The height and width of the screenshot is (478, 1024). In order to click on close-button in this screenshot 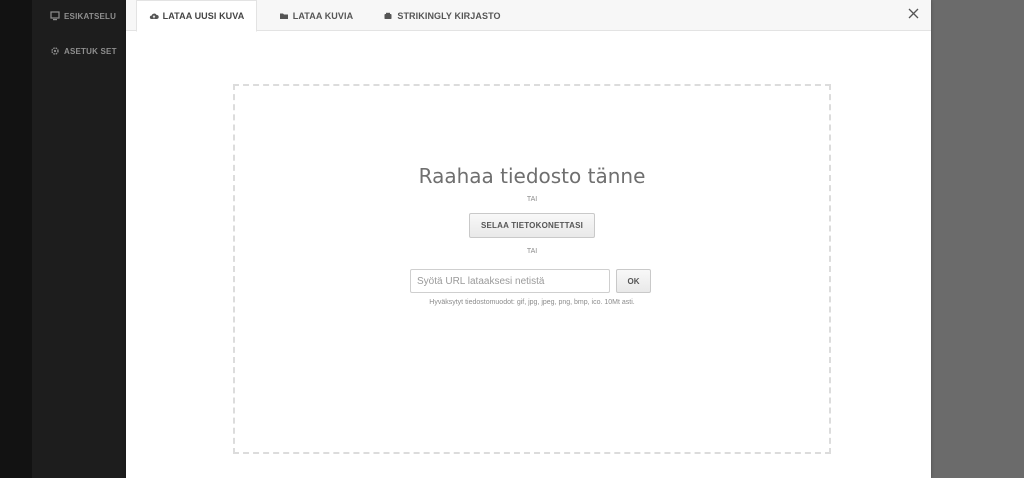, I will do `click(913, 13)`.